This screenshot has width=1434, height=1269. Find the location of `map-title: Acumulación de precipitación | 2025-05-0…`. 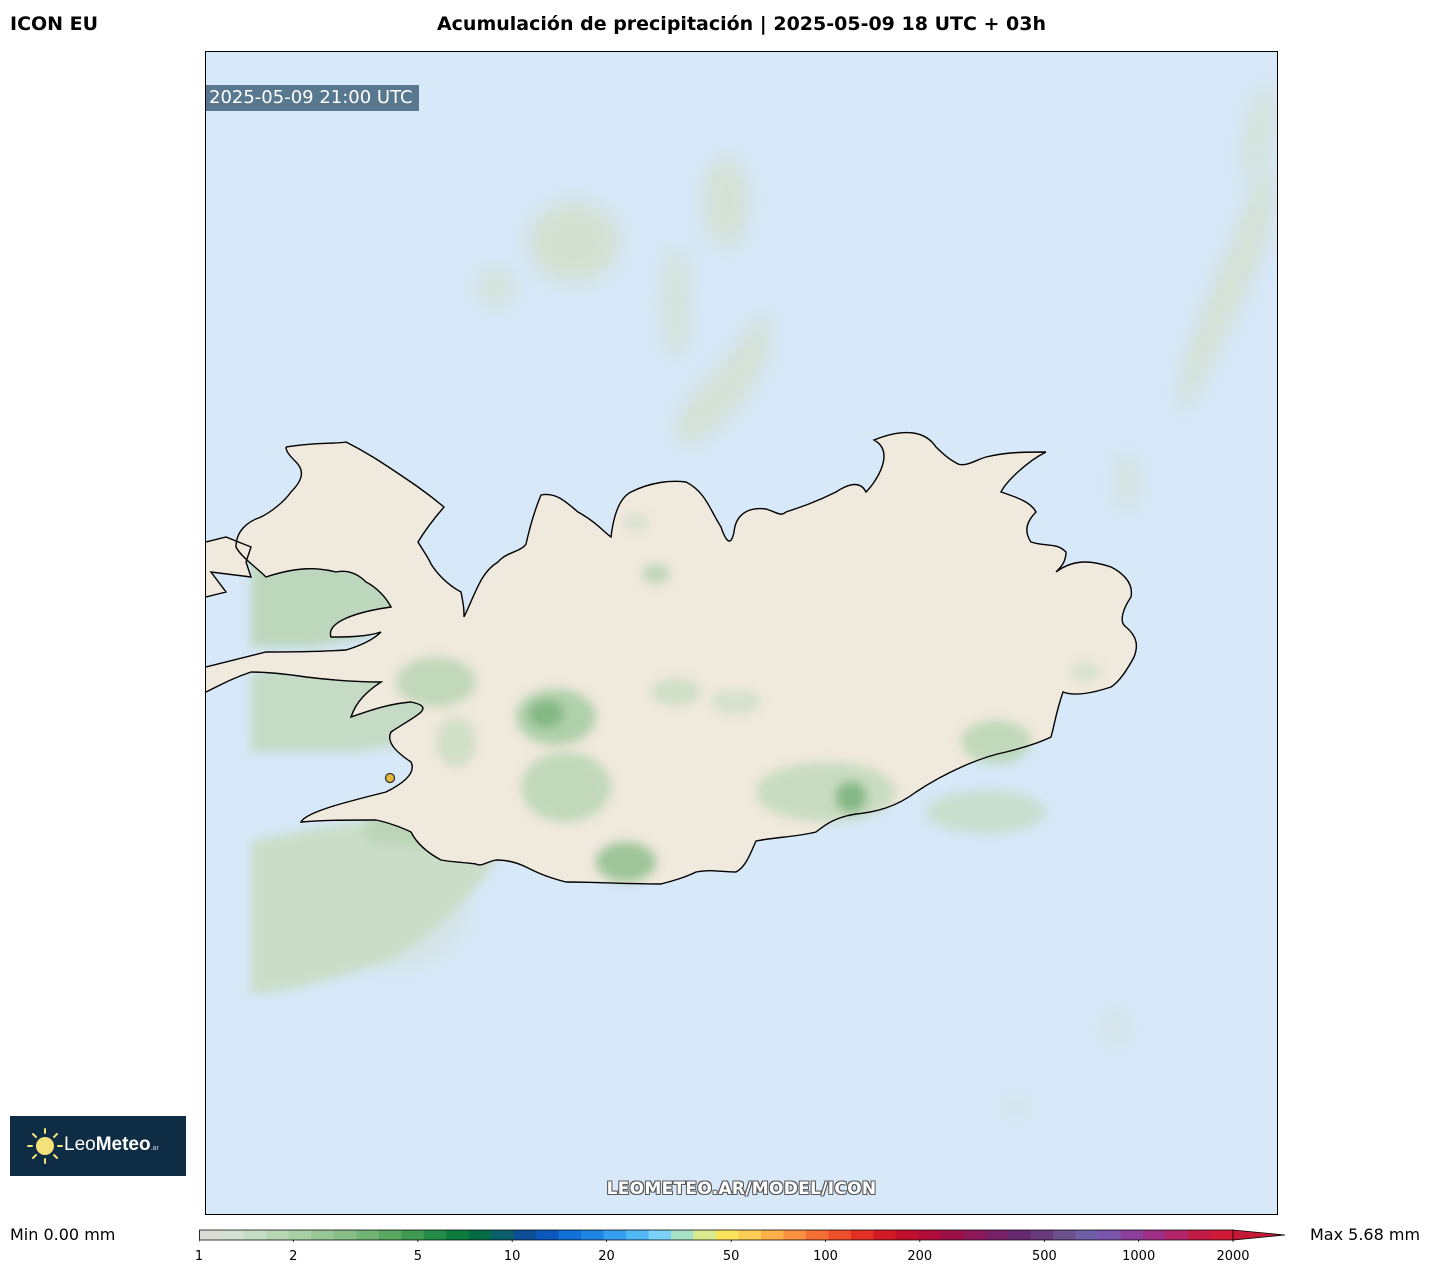

map-title: Acumulación de precipitación | 2025-05-0… is located at coordinates (741, 24).